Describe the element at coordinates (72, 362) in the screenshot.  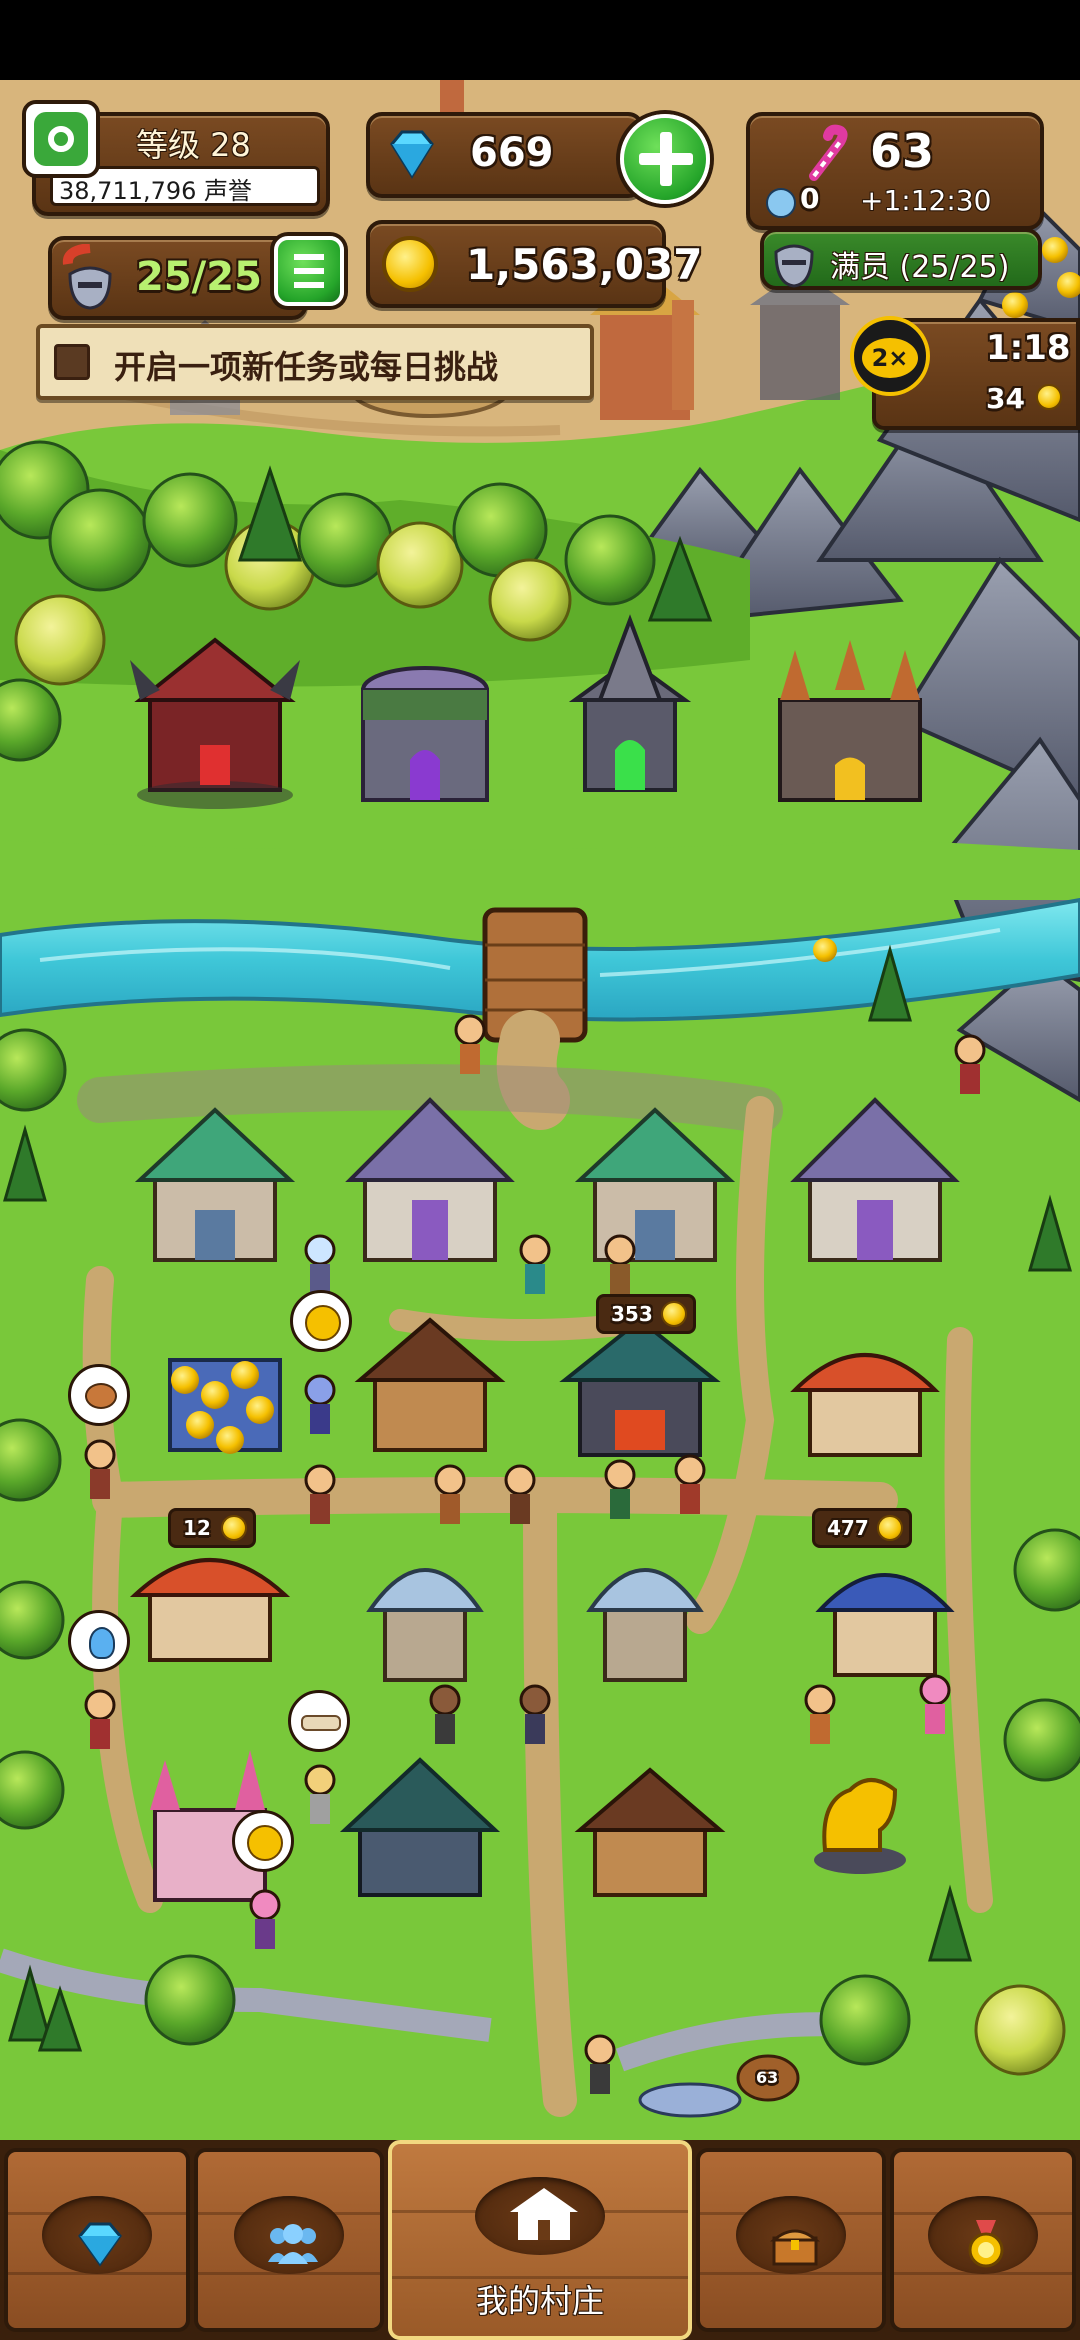
I see `quest-checkbox` at that location.